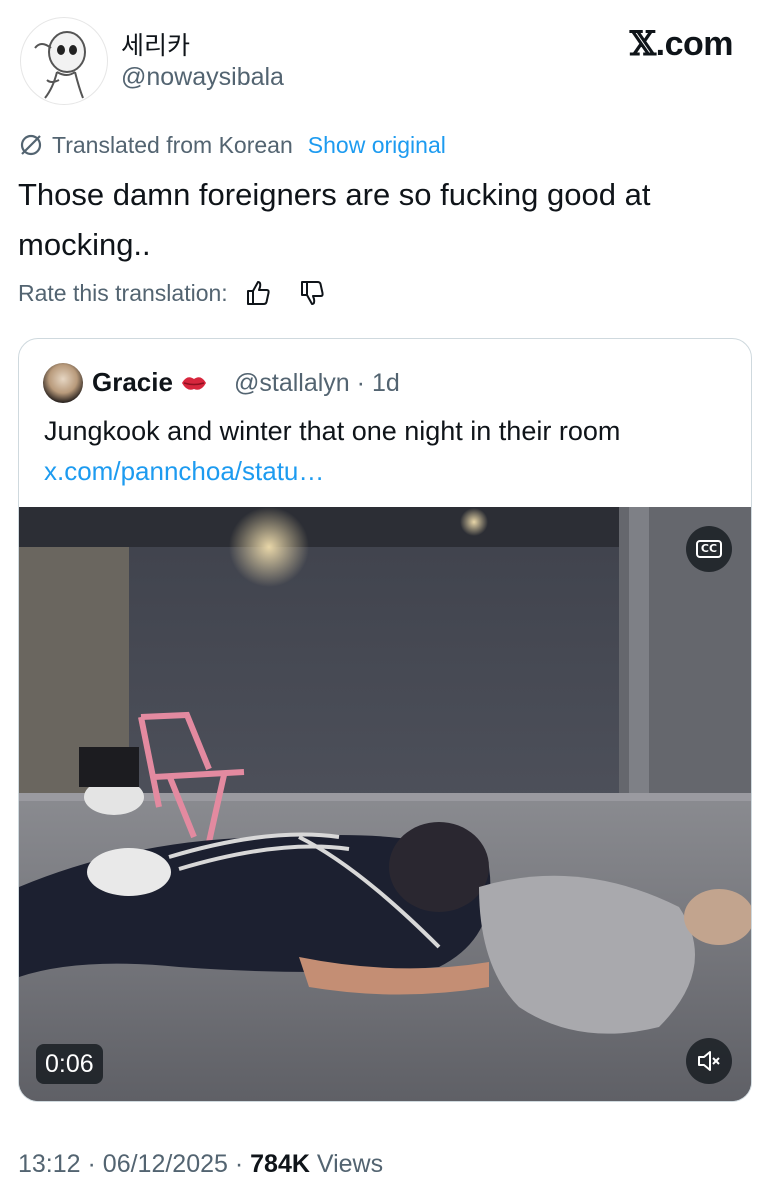 This screenshot has width=769, height=1200. Describe the element at coordinates (60, 65) in the screenshot. I see `cartoon-character-icon` at that location.